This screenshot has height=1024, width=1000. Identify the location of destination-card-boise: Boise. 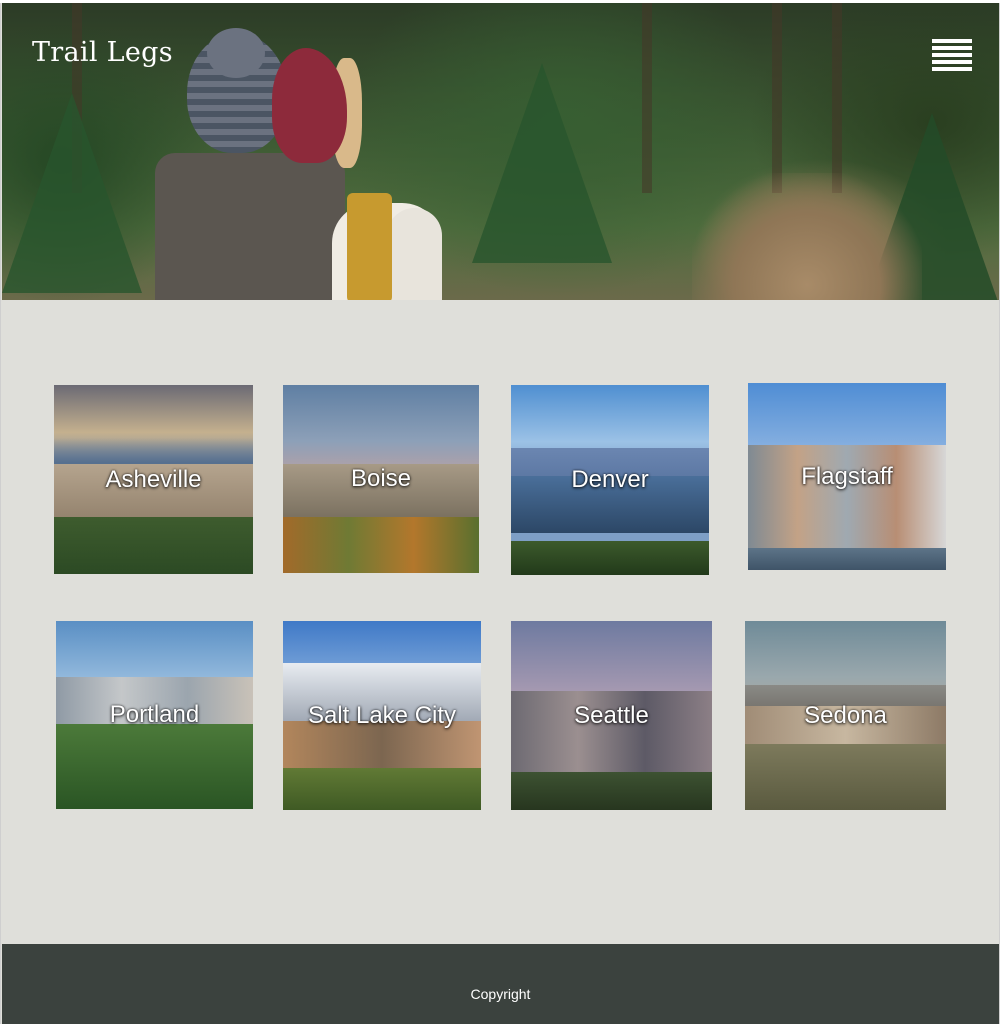
(381, 479).